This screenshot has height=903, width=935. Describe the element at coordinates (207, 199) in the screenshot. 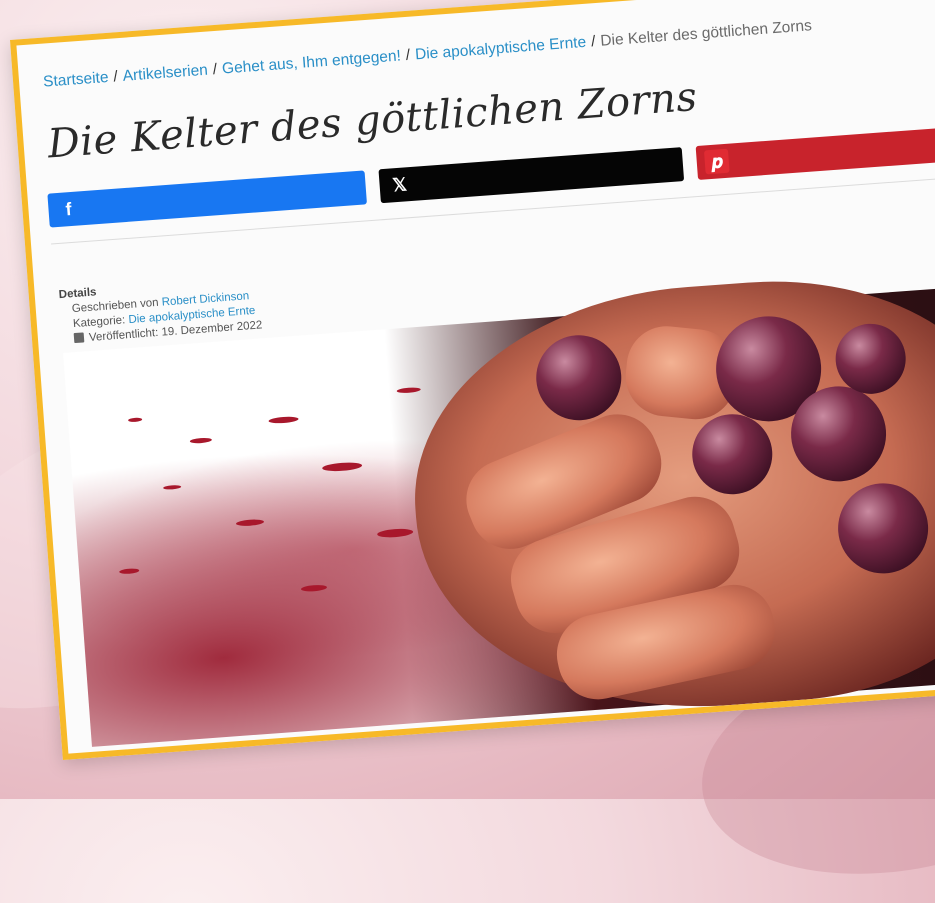

I see `facebook-share-button: f` at that location.